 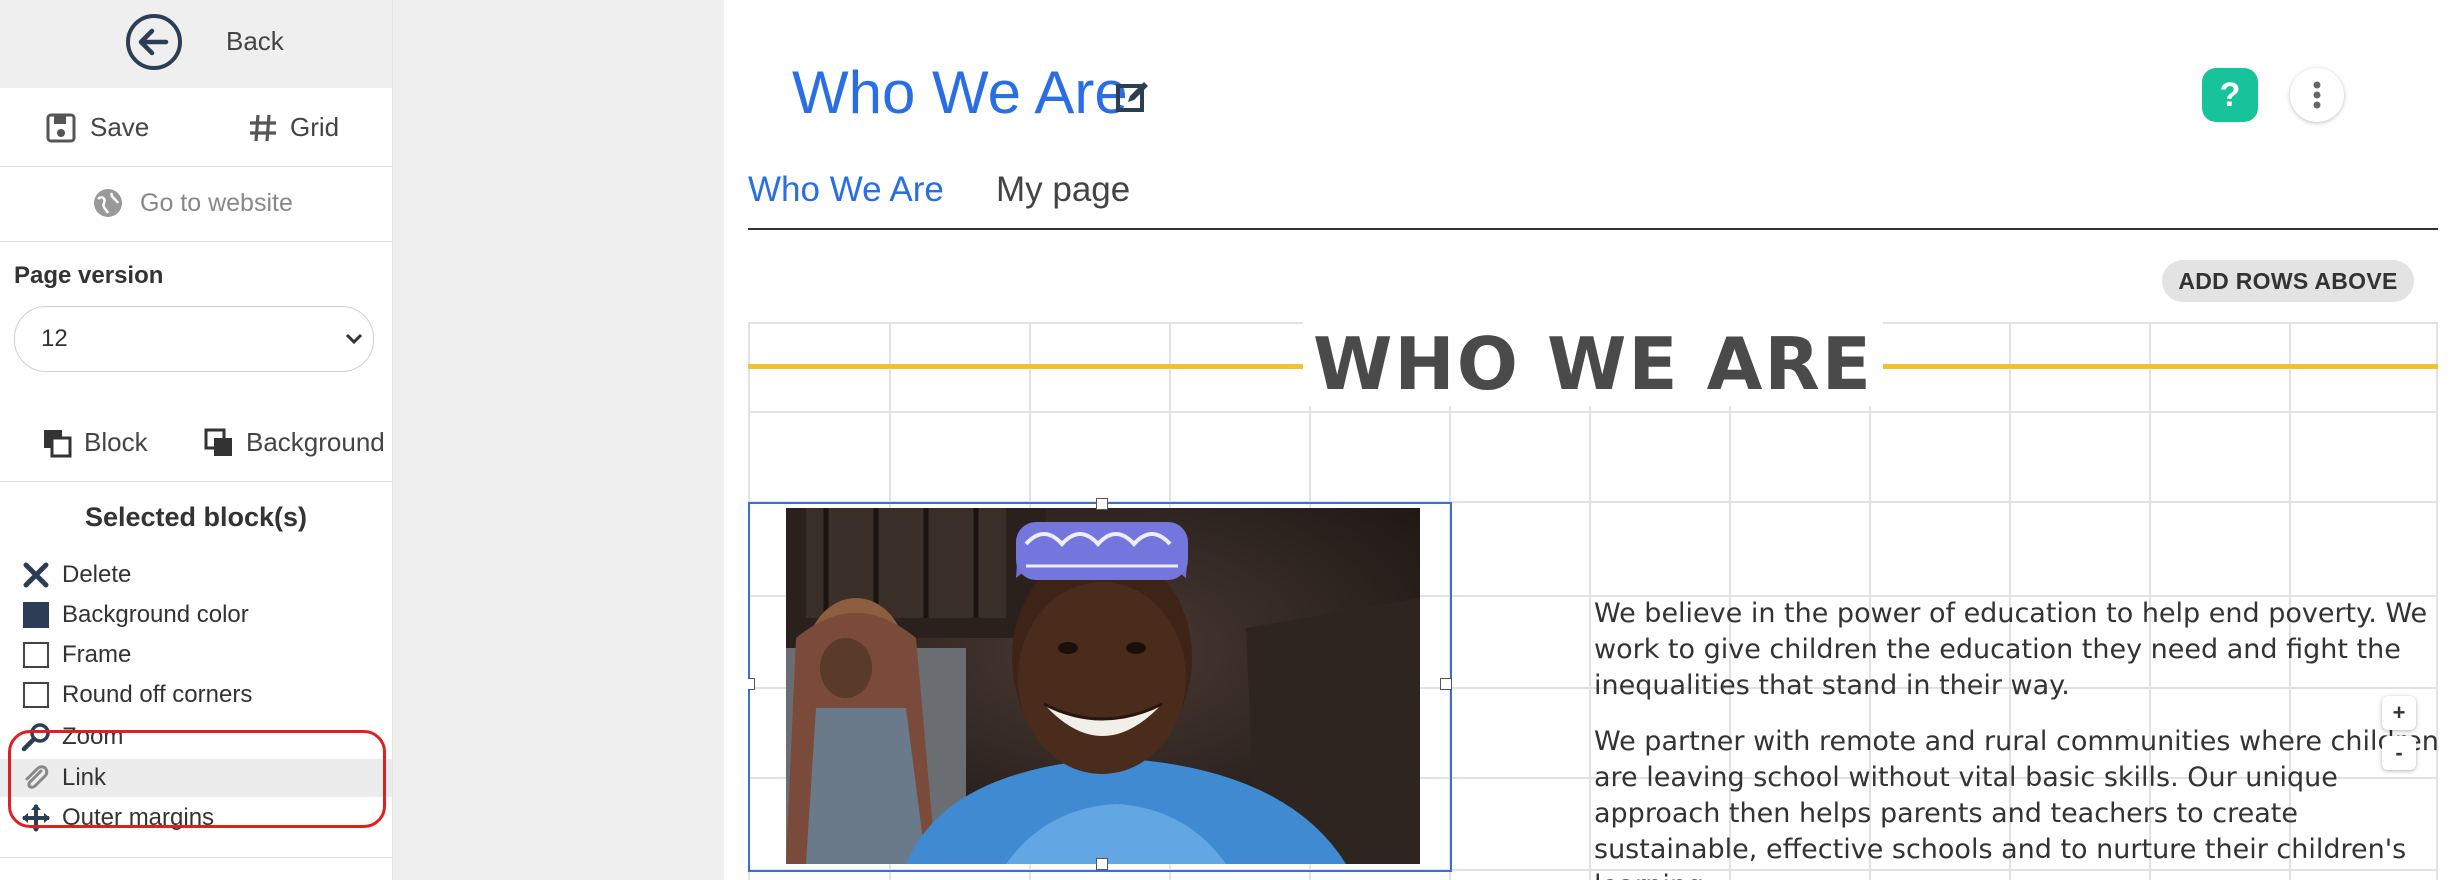 I want to click on page-tabs: Who We Are My page, so click(x=1593, y=198).